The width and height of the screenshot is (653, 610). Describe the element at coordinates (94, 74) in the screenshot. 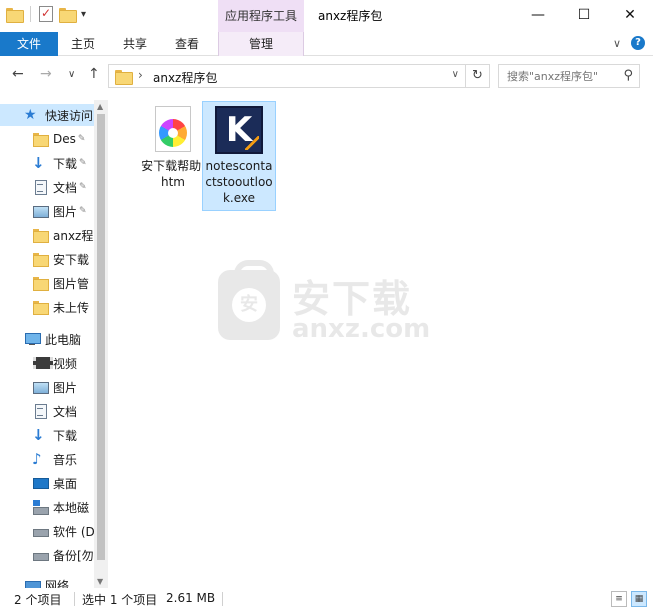

I see `up-button: ↑` at that location.